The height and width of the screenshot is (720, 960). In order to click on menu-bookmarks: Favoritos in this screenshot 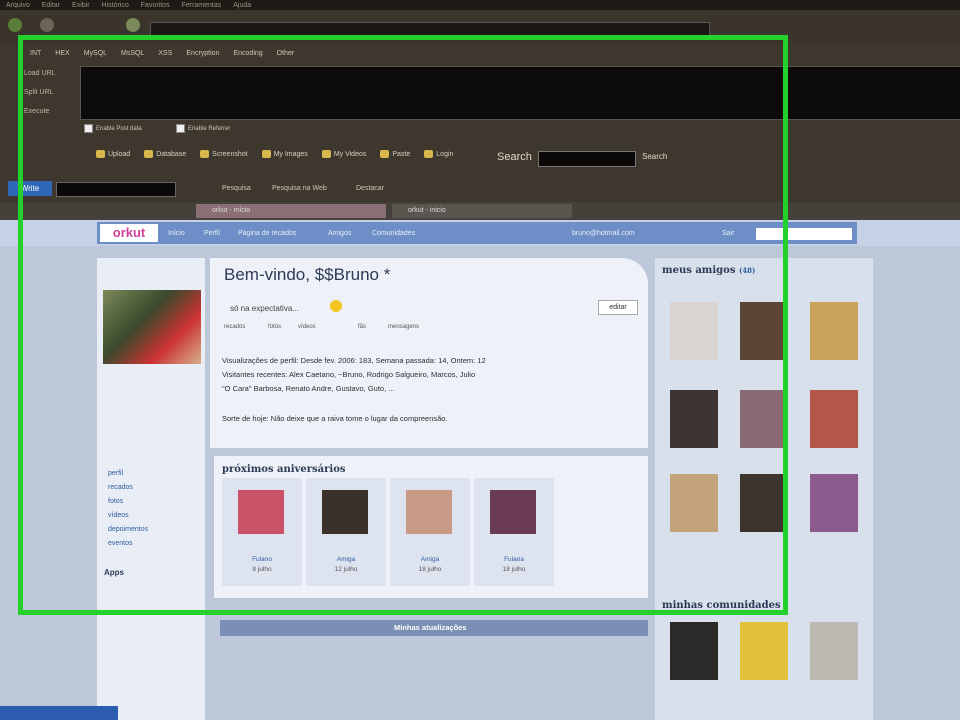, I will do `click(155, 5)`.